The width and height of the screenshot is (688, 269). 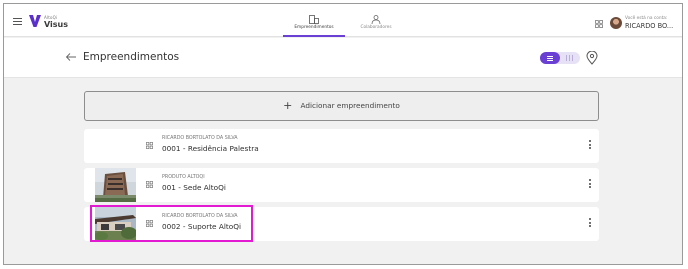 I want to click on building-photo, so click(x=115, y=185).